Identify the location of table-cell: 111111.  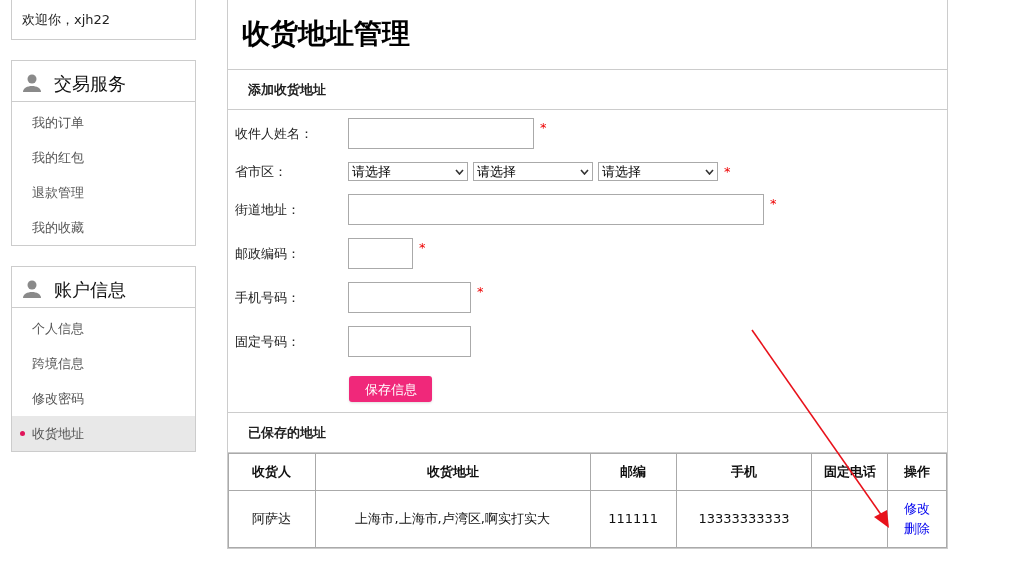
(633, 519).